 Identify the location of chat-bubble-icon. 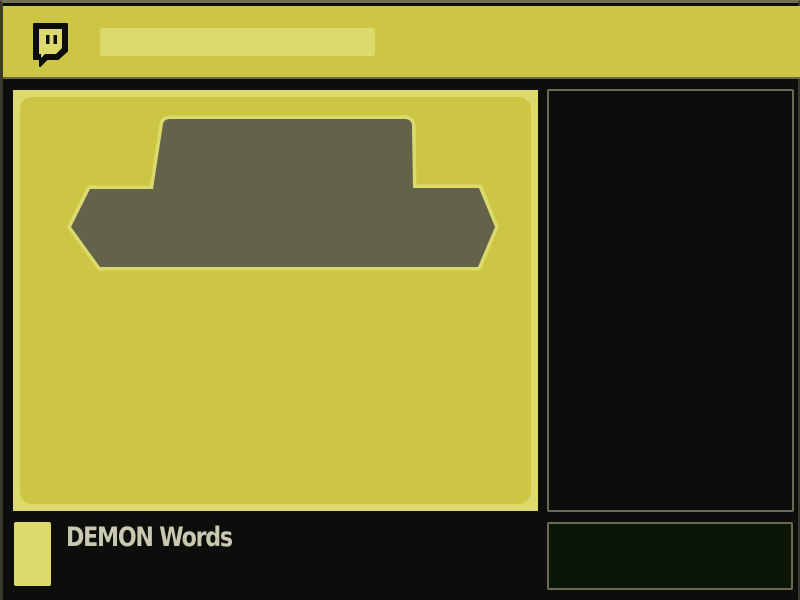
(50, 45).